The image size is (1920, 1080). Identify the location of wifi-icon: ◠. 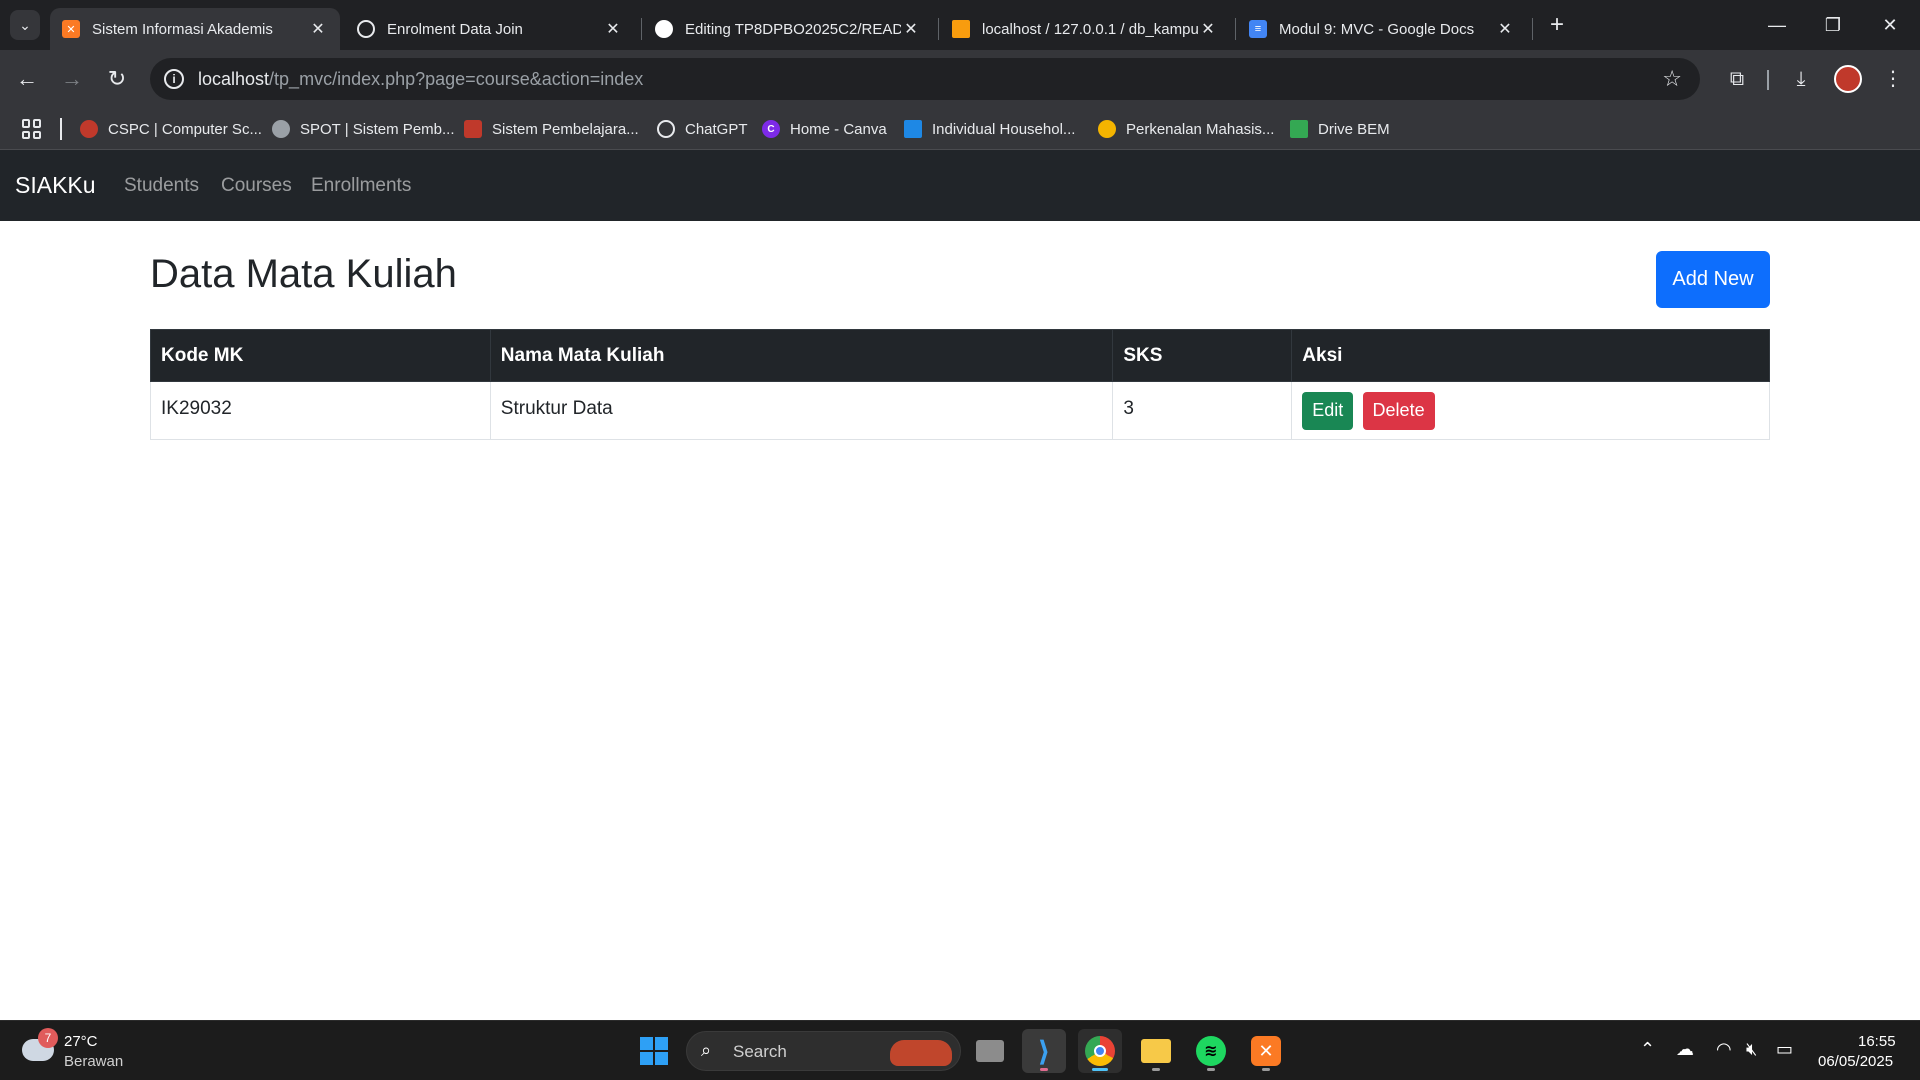
(1724, 1049).